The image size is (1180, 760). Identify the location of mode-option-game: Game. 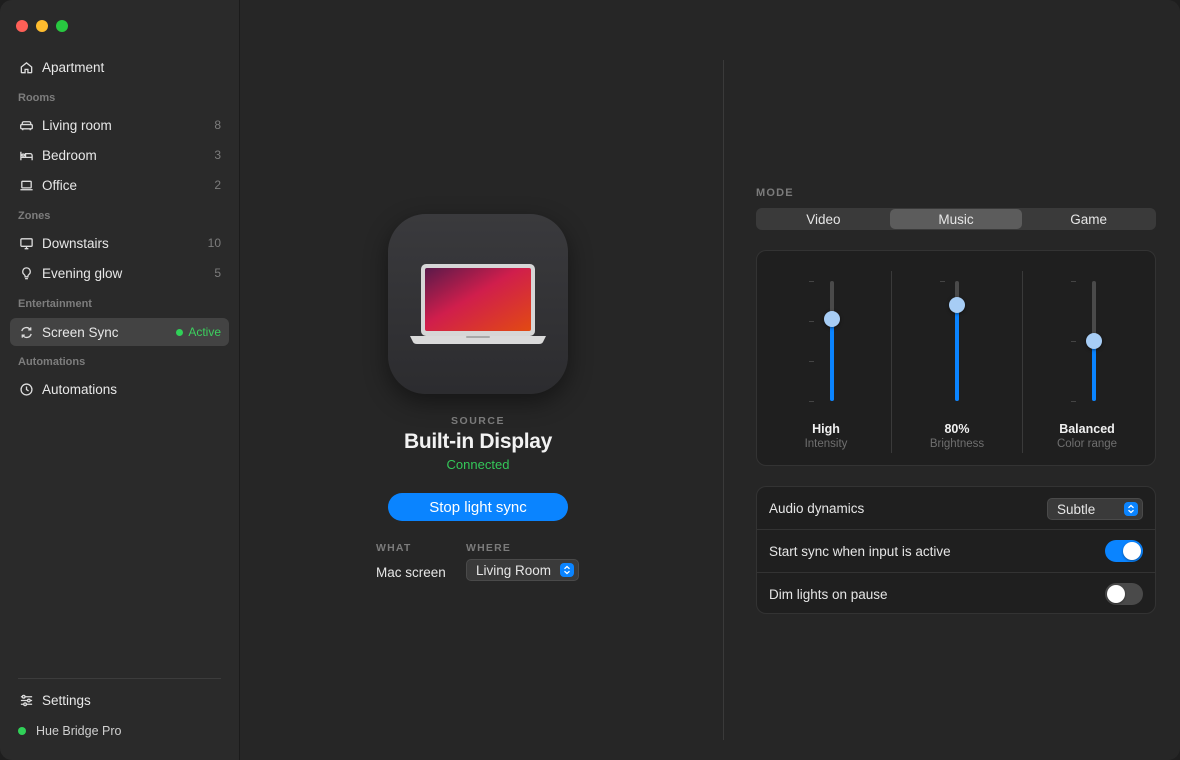
(1088, 219).